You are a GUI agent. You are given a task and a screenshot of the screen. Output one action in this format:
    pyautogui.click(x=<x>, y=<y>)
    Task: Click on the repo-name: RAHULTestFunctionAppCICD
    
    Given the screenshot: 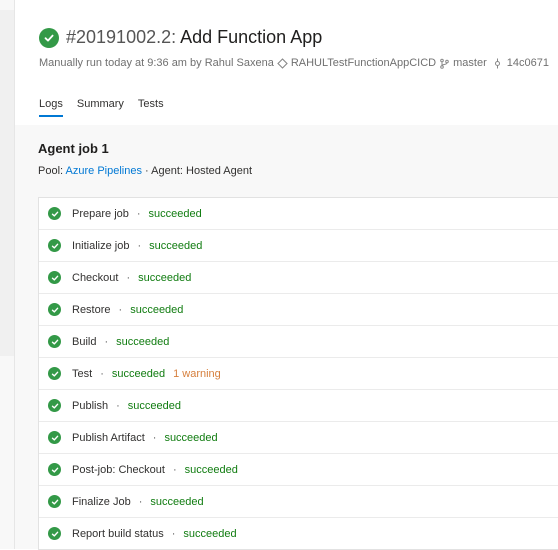 What is the action you would take?
    pyautogui.click(x=363, y=63)
    